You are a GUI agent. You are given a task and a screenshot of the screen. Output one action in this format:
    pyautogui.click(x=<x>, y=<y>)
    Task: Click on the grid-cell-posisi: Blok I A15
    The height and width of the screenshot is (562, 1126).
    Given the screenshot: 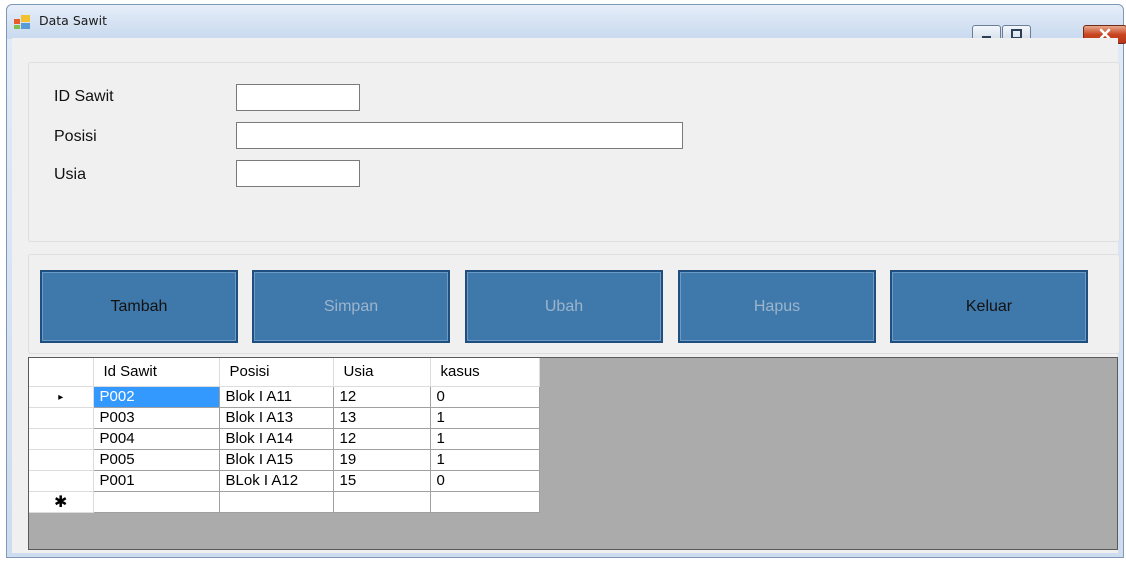 What is the action you would take?
    pyautogui.click(x=276, y=460)
    